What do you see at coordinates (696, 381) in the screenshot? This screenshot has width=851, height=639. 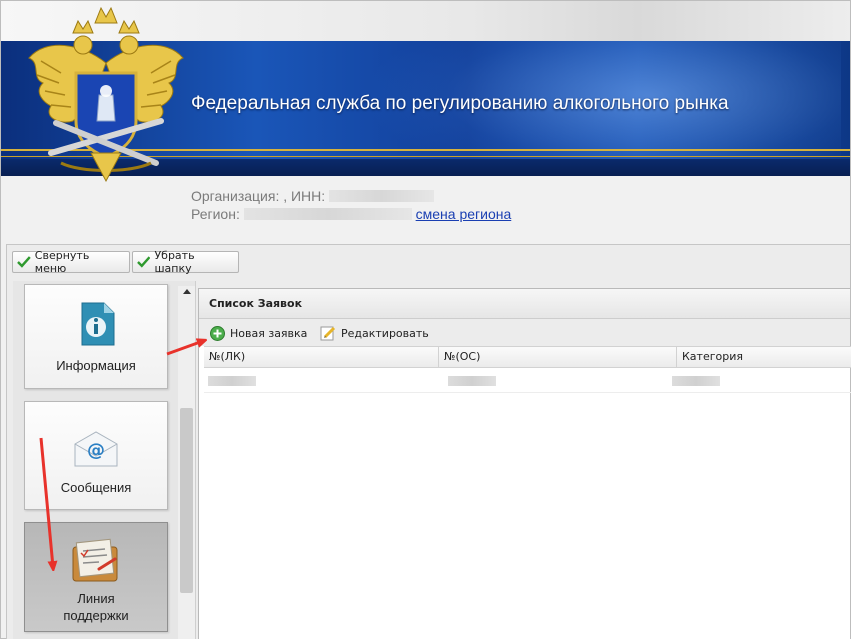 I see `cell-category-redacted` at bounding box center [696, 381].